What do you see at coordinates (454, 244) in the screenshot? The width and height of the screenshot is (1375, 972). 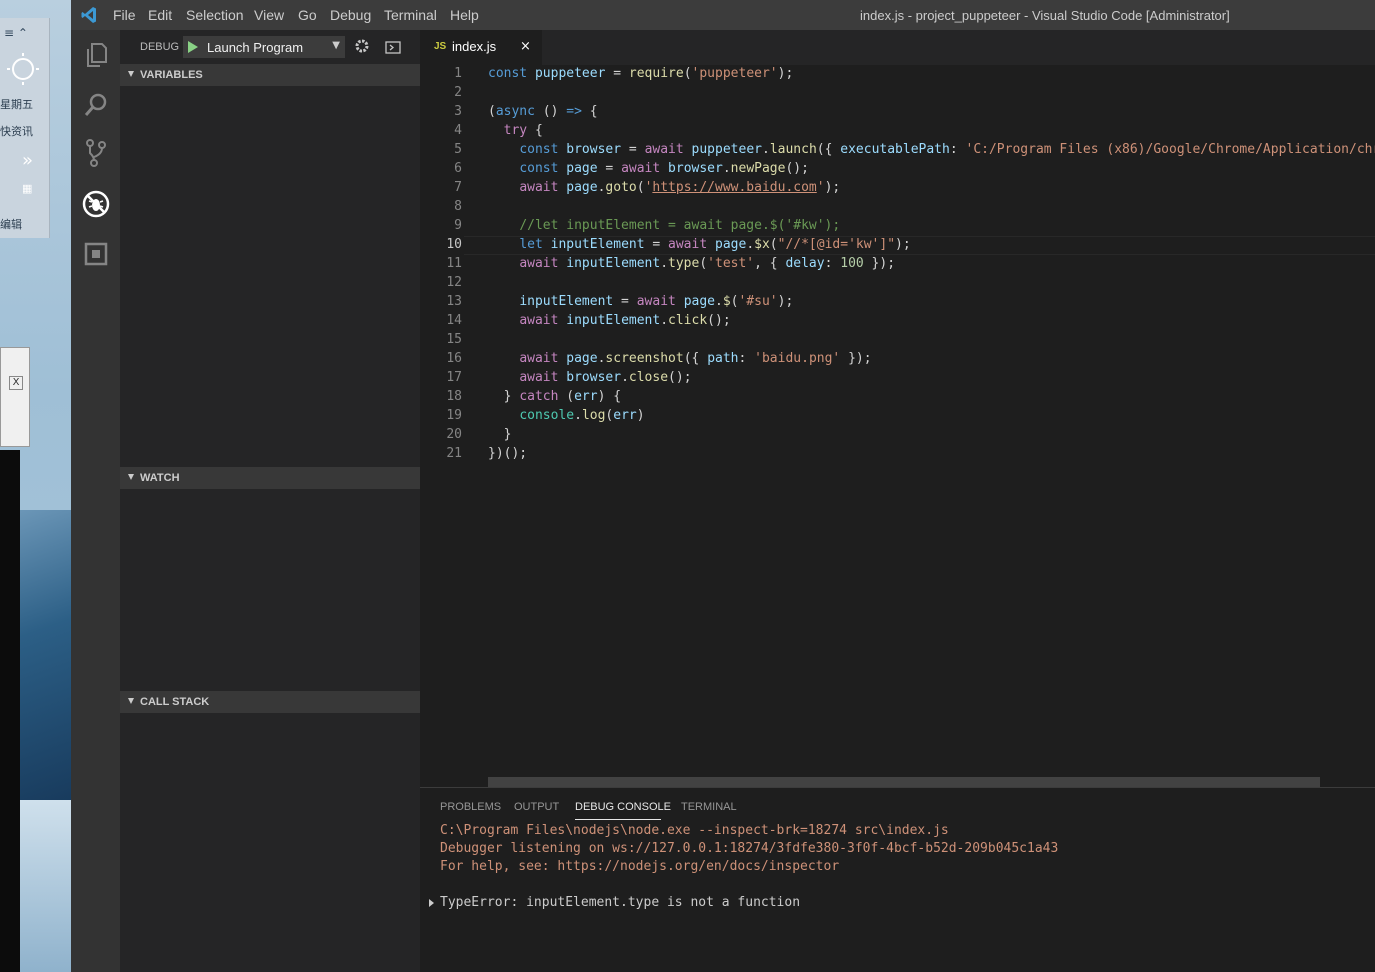 I see `line-number: 10` at bounding box center [454, 244].